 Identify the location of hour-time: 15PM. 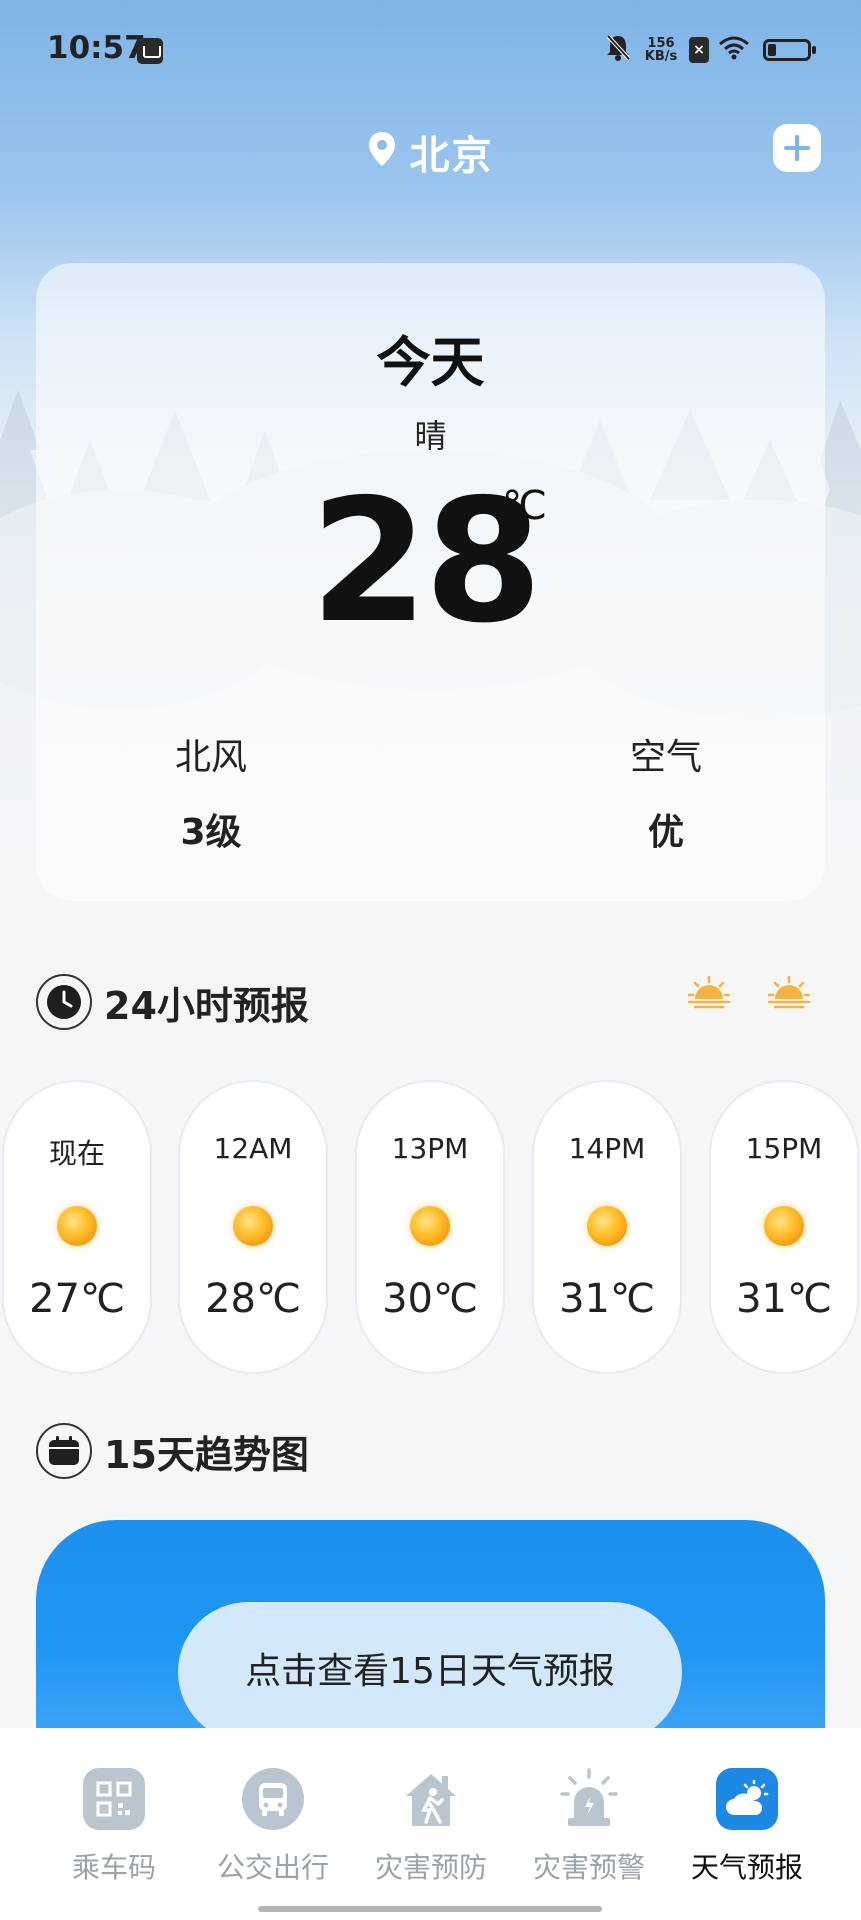
(784, 1148).